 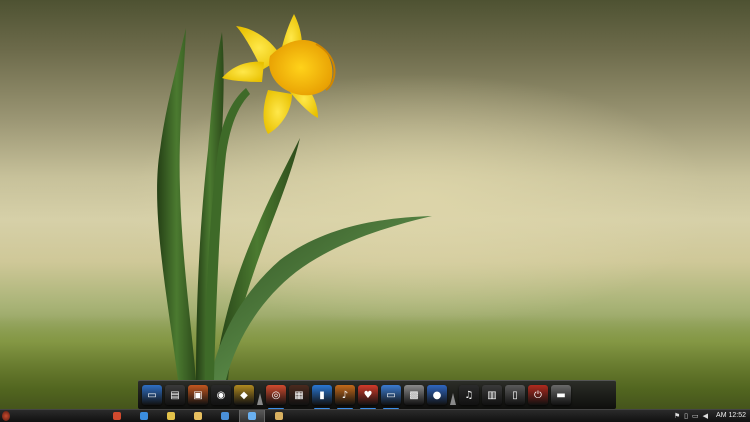 What do you see at coordinates (152, 395) in the screenshot?
I see `desktop-icon: ▭` at bounding box center [152, 395].